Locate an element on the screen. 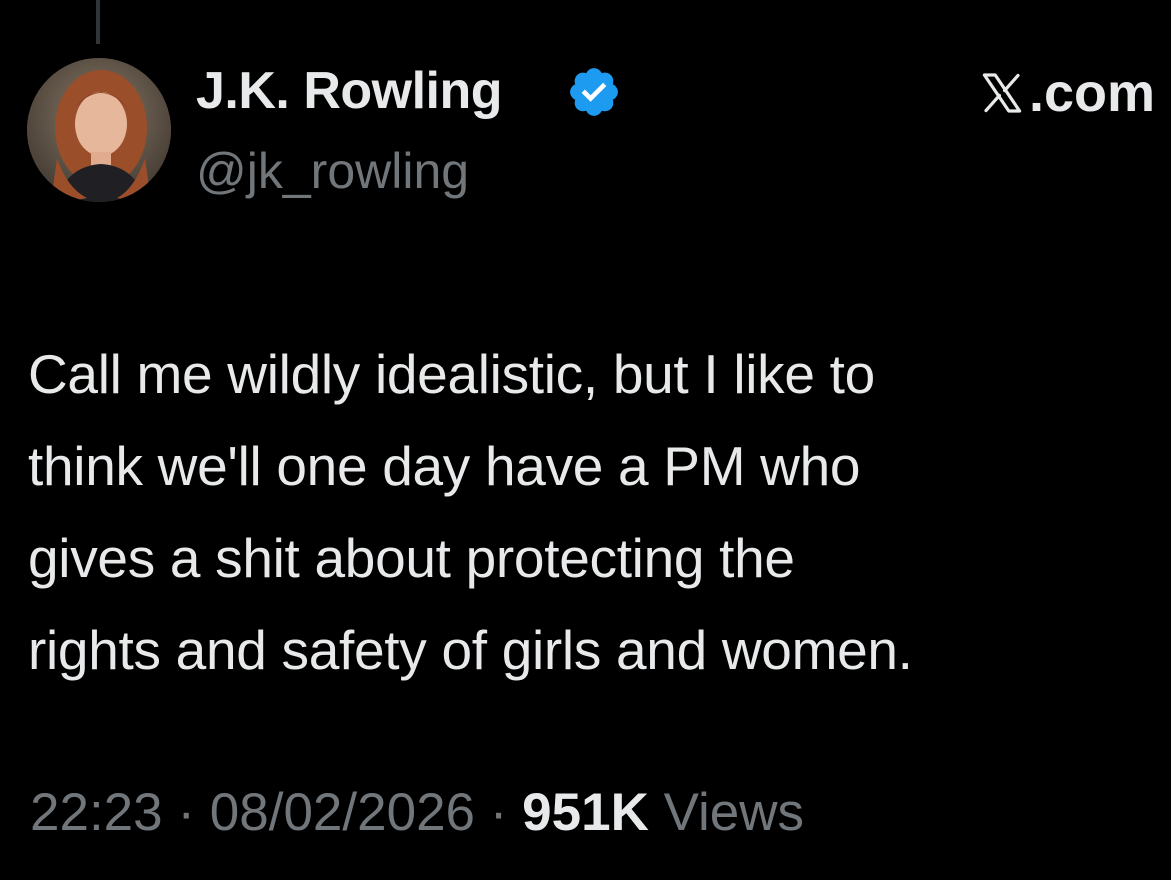  tweet-text-line: think we'll one day have a PM who is located at coordinates (444, 466).